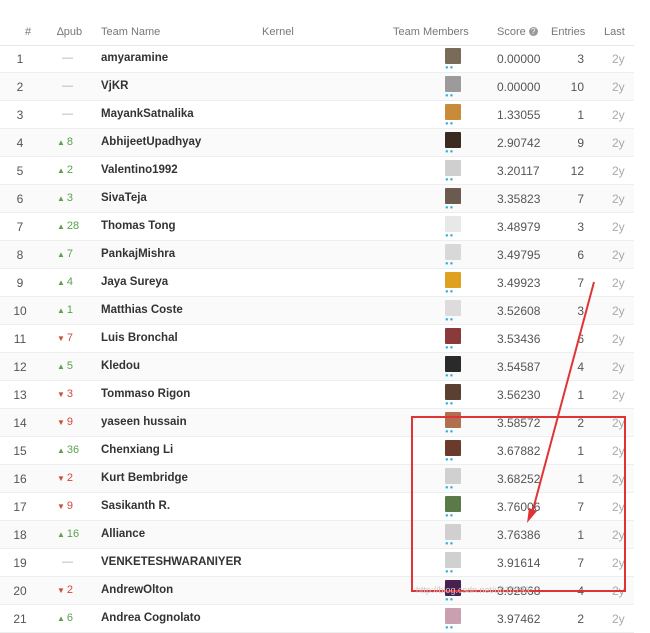 The image size is (650, 633). Describe the element at coordinates (642, 303) in the screenshot. I see `scrollbar` at that location.